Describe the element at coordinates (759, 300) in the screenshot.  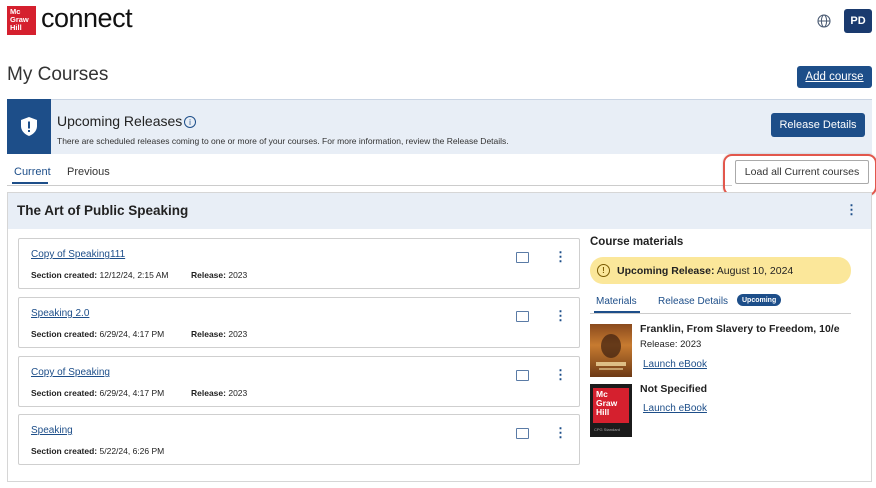
I see `upcoming-badge: Upcoming` at that location.